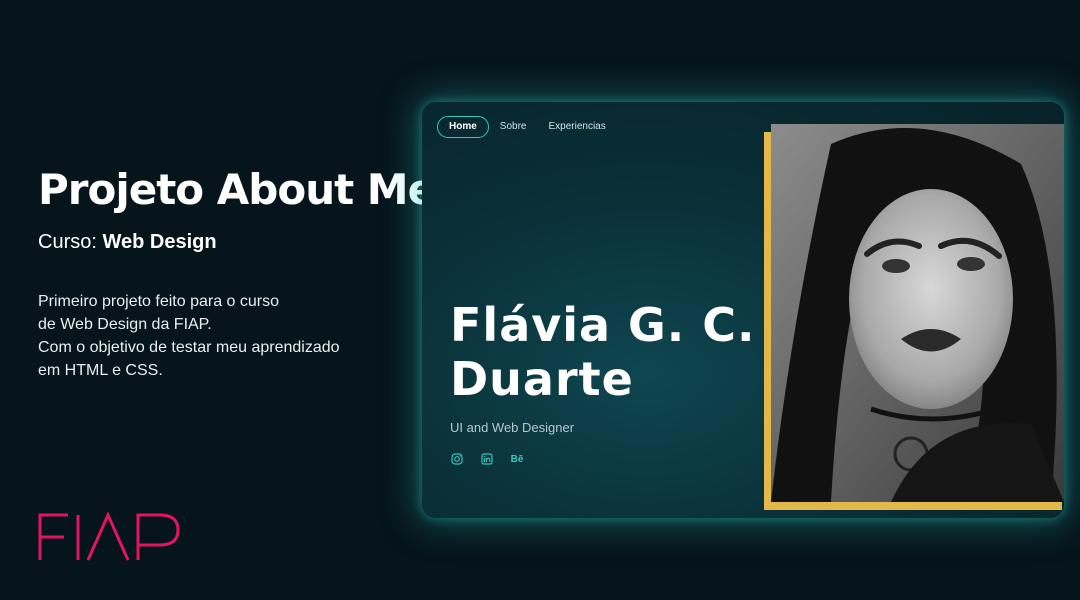 Image resolution: width=1080 pixels, height=600 pixels. What do you see at coordinates (542, 379) in the screenshot?
I see `profile-name-line2: Duarte` at bounding box center [542, 379].